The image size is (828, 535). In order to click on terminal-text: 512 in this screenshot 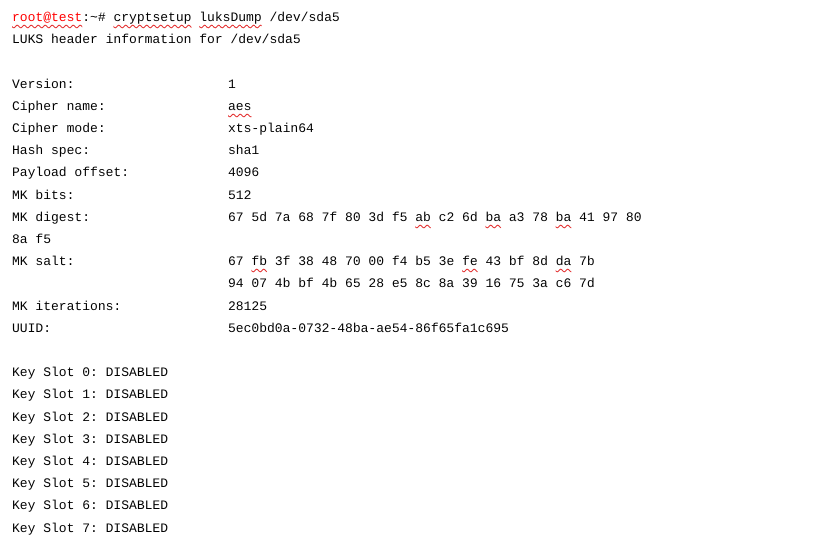, I will do `click(240, 195)`.